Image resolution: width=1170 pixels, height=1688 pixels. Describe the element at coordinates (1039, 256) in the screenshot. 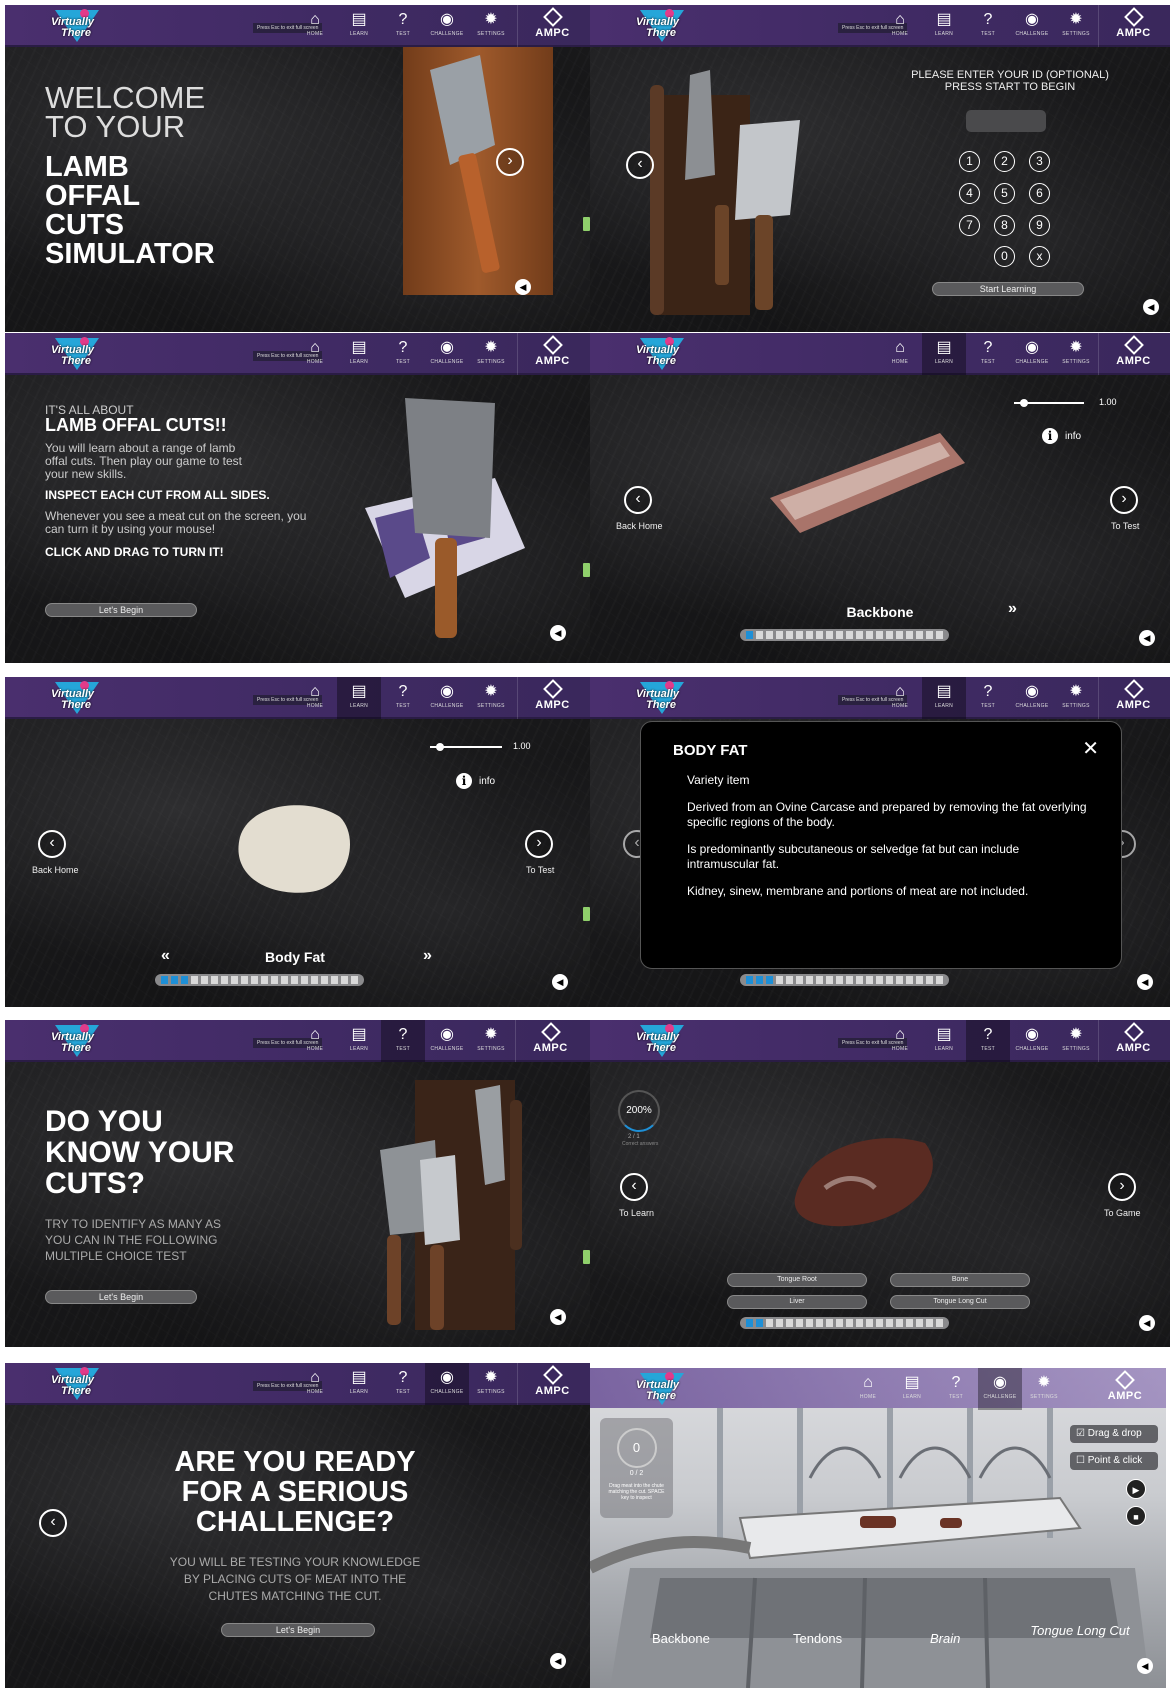

I see `key-clear: x` at that location.